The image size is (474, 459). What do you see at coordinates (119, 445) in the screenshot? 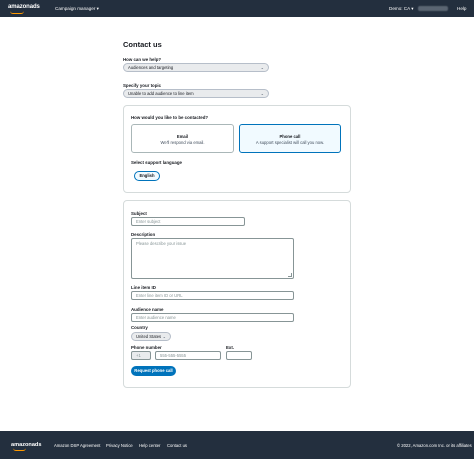
I see `footer-link-privacy-notice: Privacy Notice` at bounding box center [119, 445].